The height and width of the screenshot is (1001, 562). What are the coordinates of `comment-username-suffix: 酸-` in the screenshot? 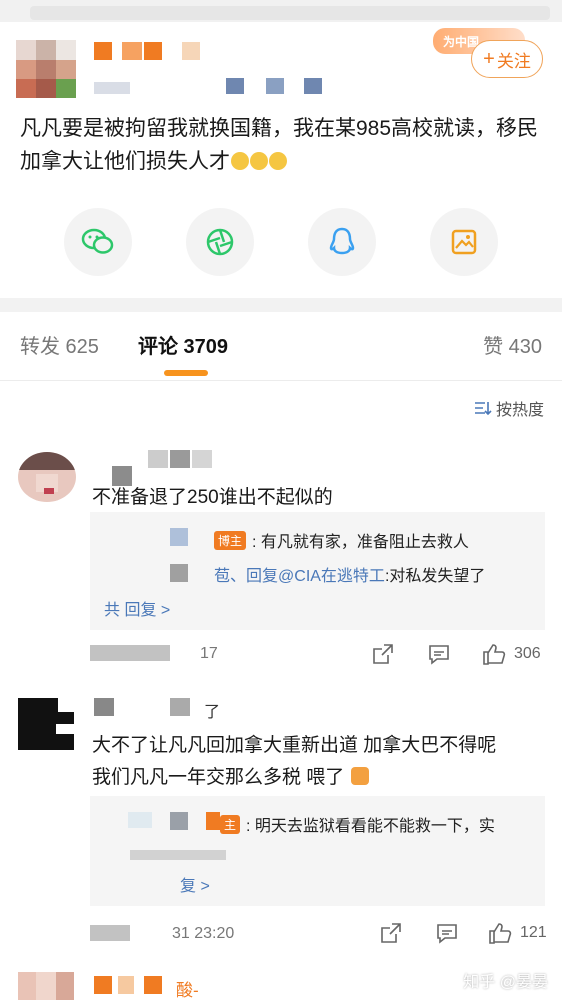 It's located at (187, 990).